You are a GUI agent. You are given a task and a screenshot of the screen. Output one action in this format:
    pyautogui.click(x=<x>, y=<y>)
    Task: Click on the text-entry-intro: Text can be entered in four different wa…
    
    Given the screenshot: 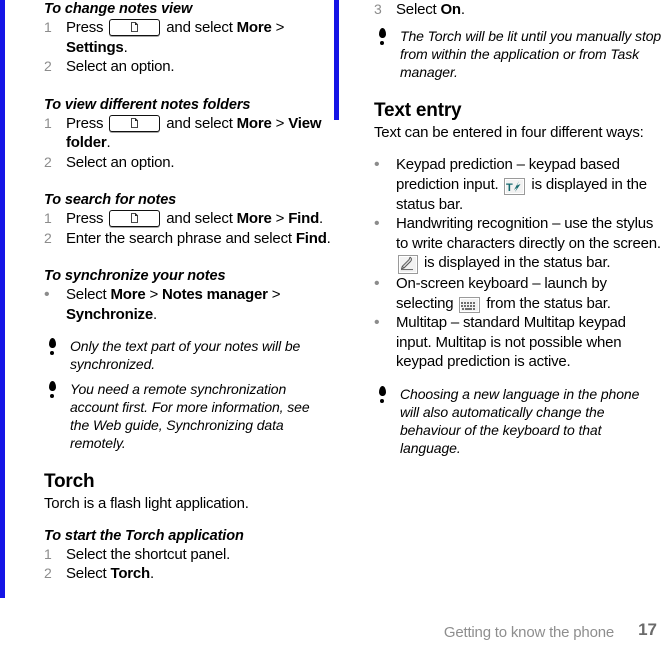 What is the action you would take?
    pyautogui.click(x=509, y=132)
    